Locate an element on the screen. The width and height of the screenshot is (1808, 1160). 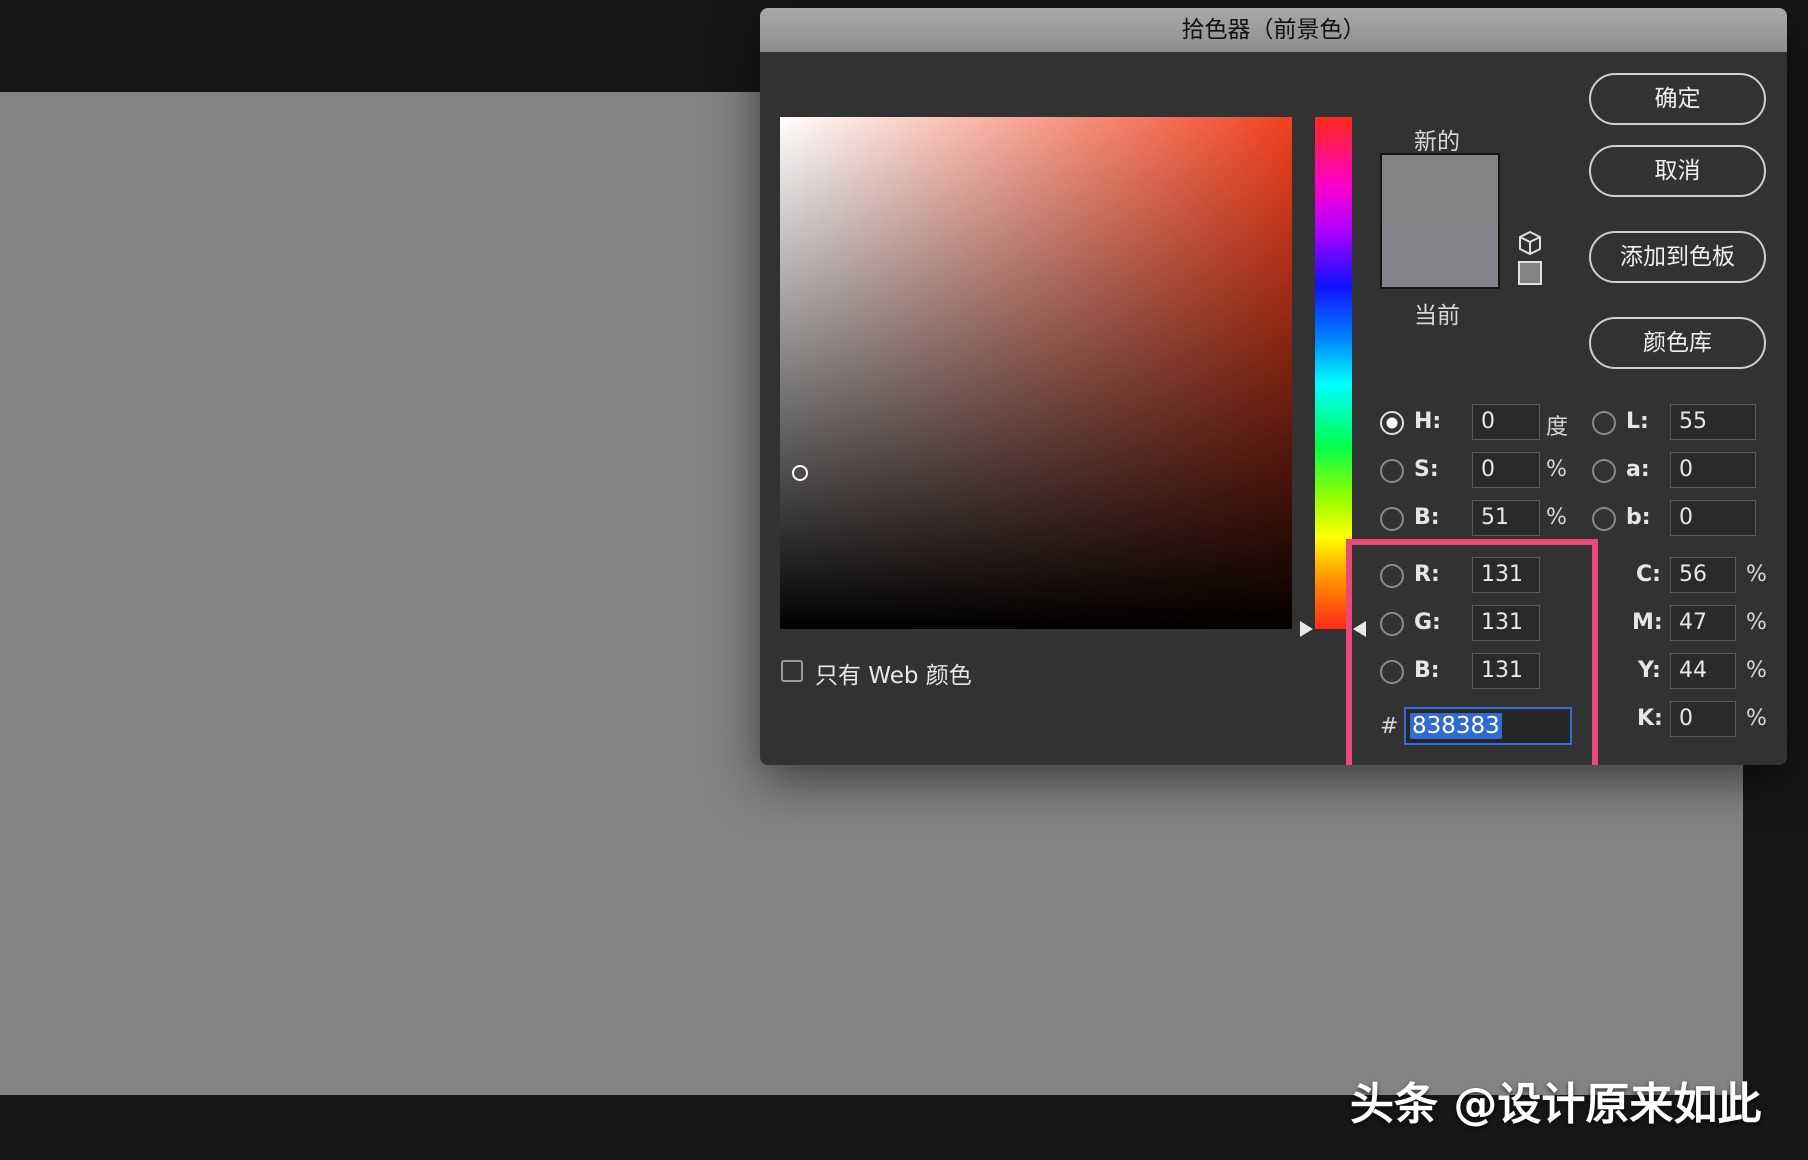
add-to-swatches-button: 添加到色板 is located at coordinates (1677, 257).